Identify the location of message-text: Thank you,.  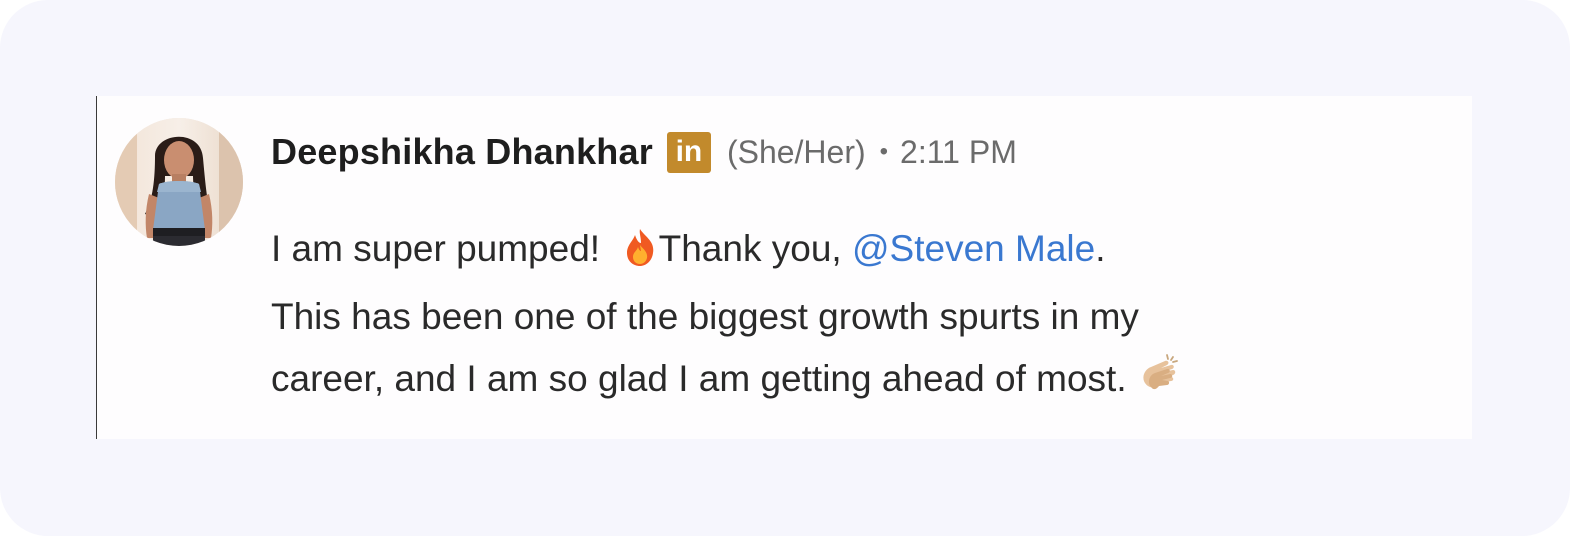
(755, 248).